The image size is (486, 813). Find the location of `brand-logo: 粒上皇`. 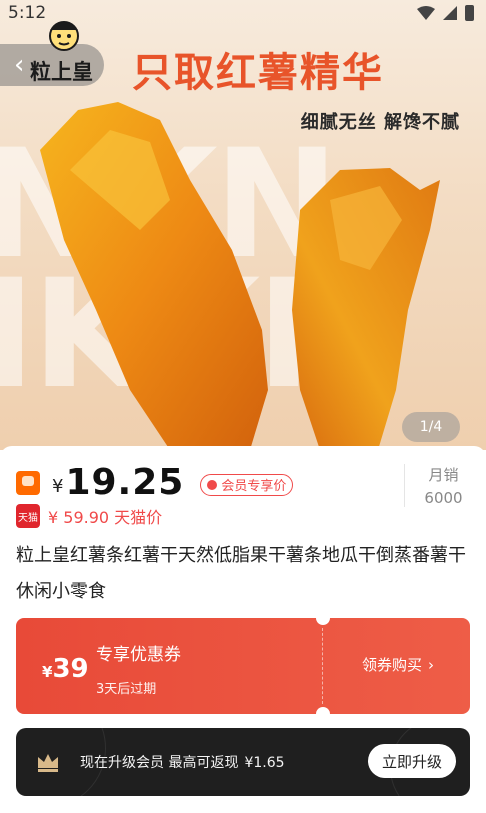

brand-logo: 粒上皇 is located at coordinates (56, 67).